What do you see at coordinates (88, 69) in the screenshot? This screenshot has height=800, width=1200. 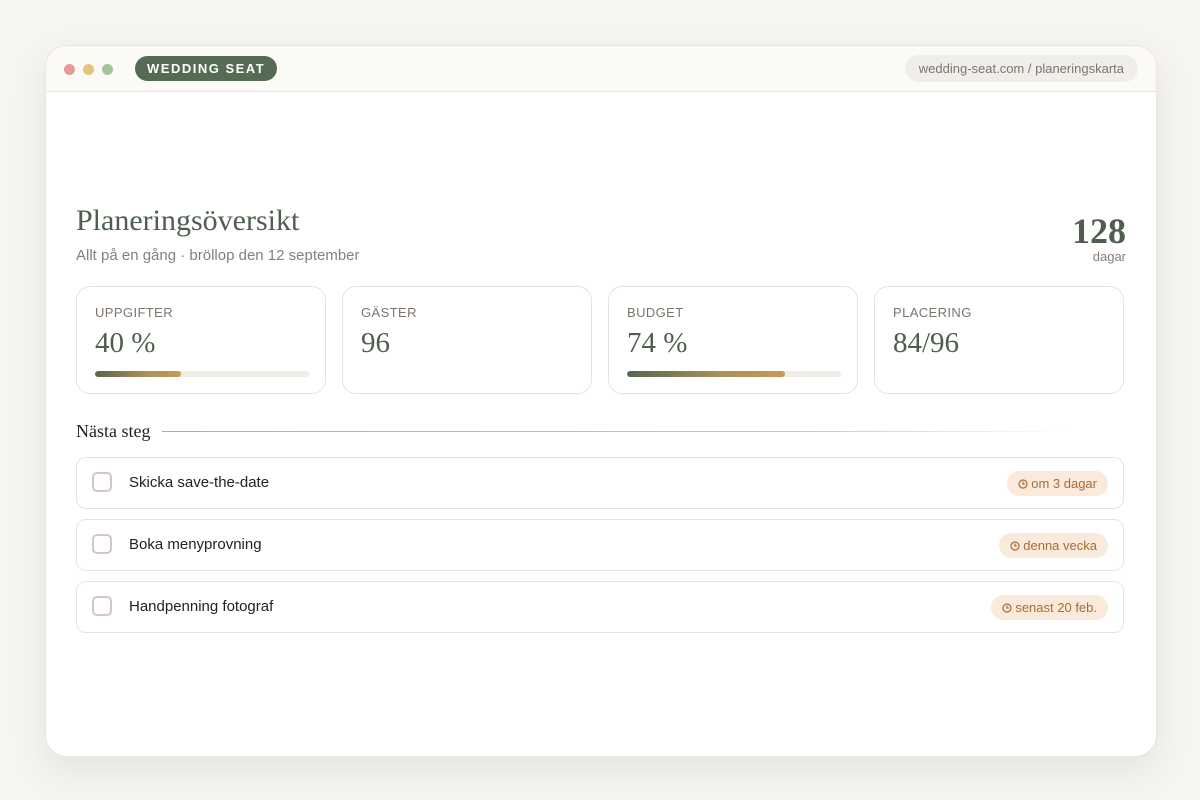 I see `window-minimize-dot` at bounding box center [88, 69].